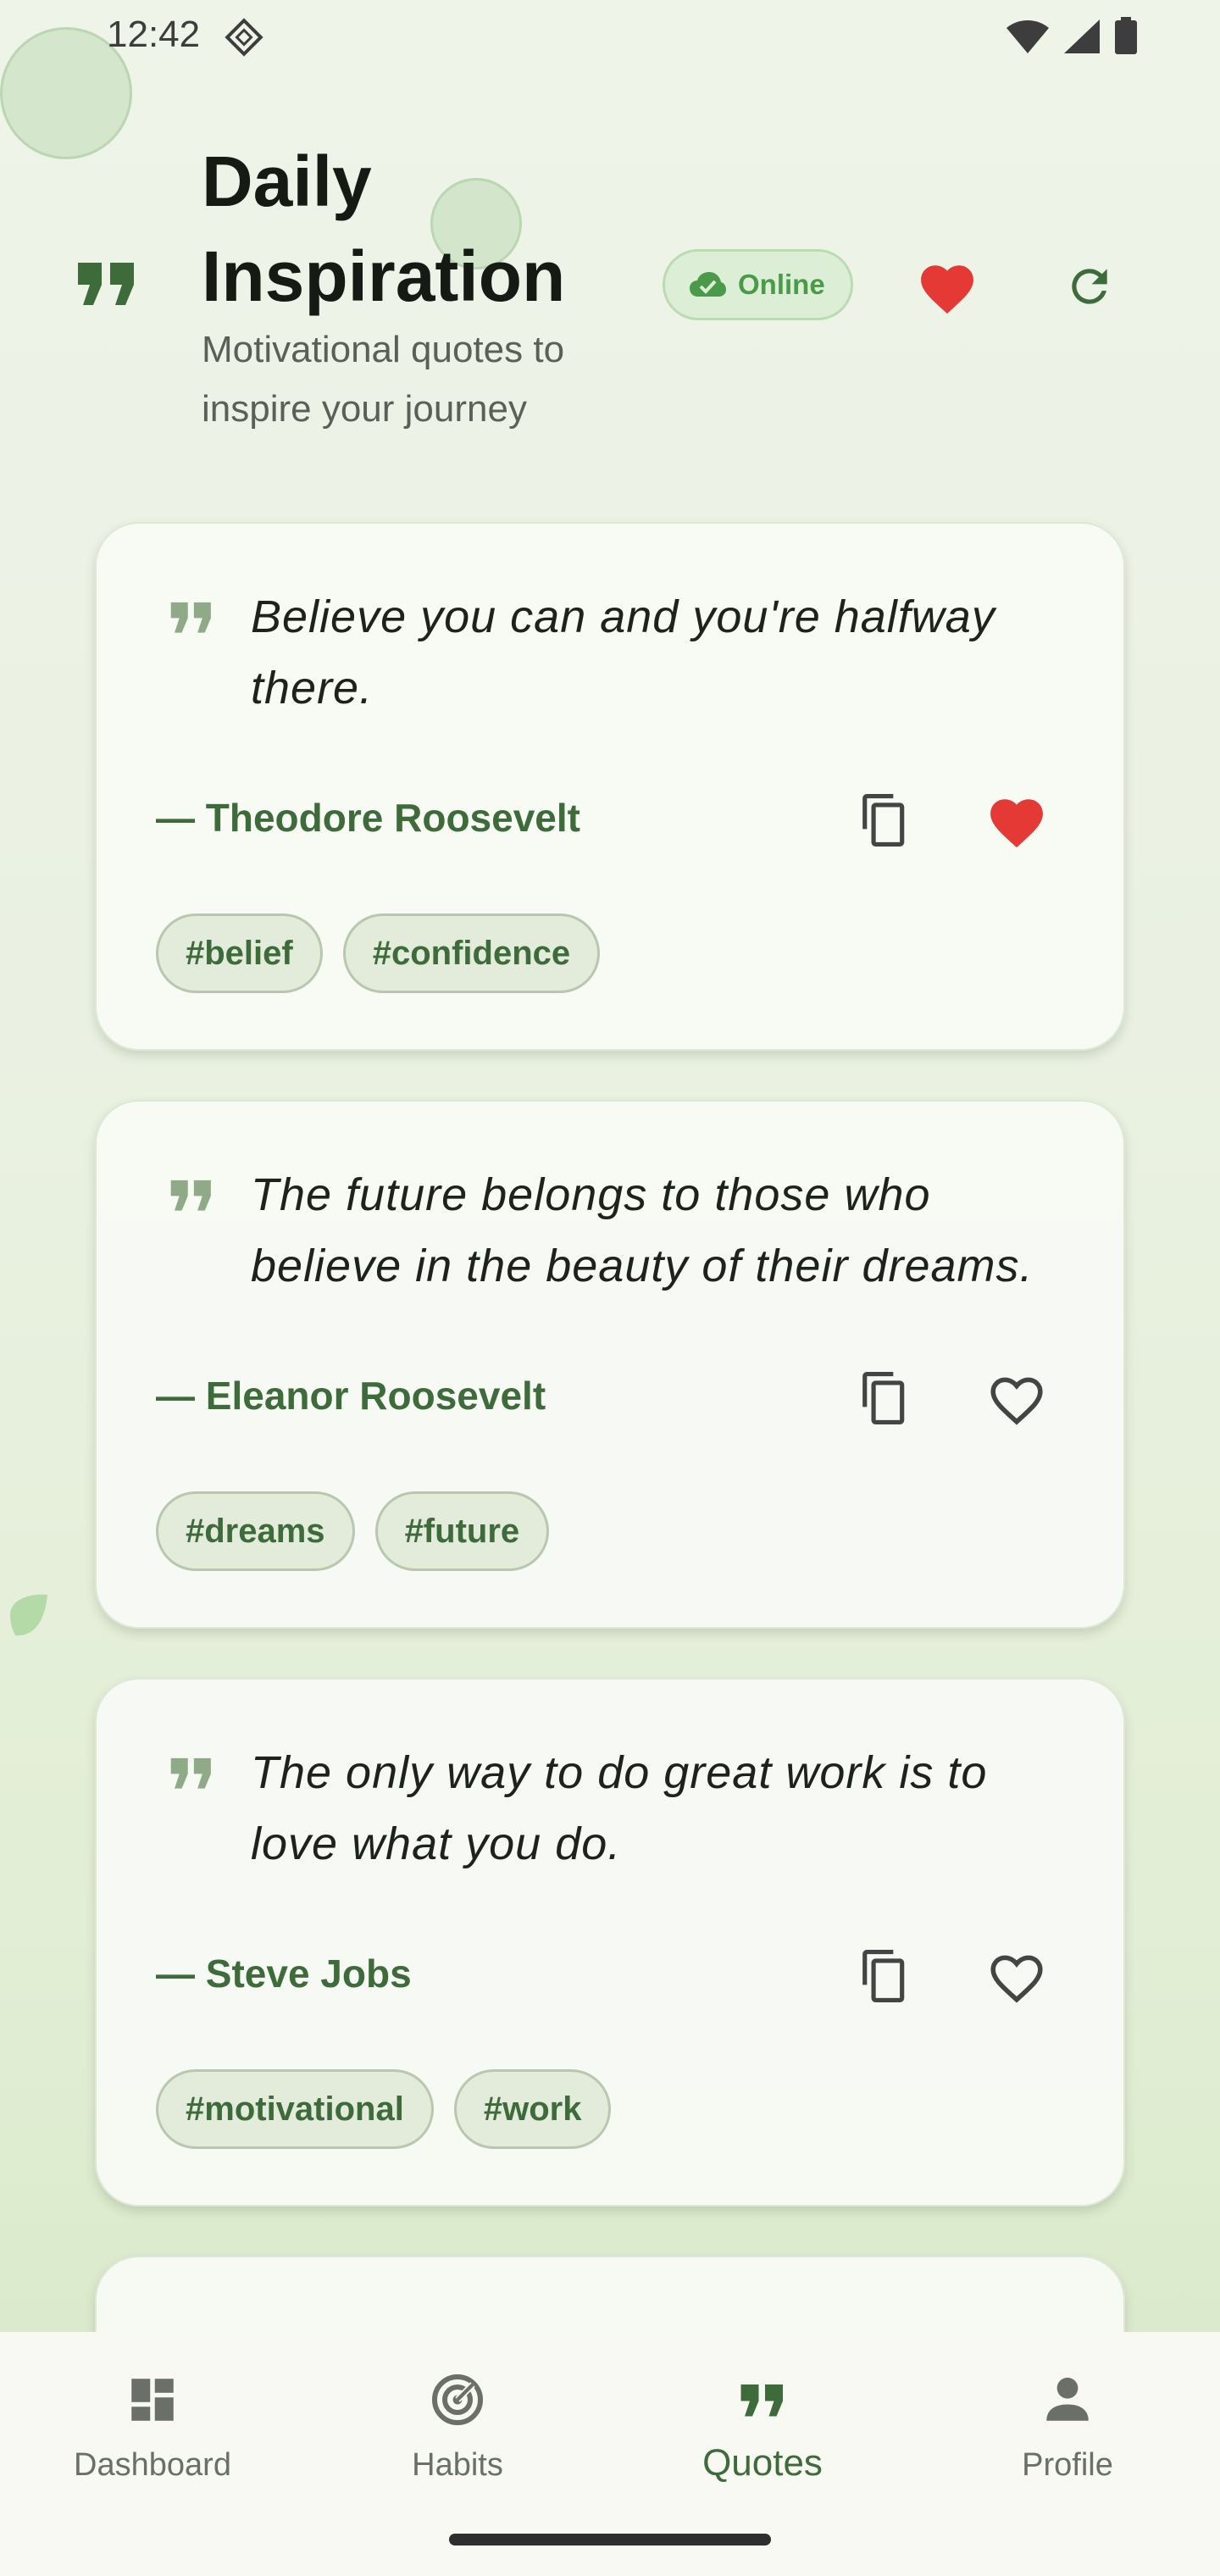 This screenshot has width=1220, height=2576. I want to click on tag-list: #motivational #work, so click(384, 2109).